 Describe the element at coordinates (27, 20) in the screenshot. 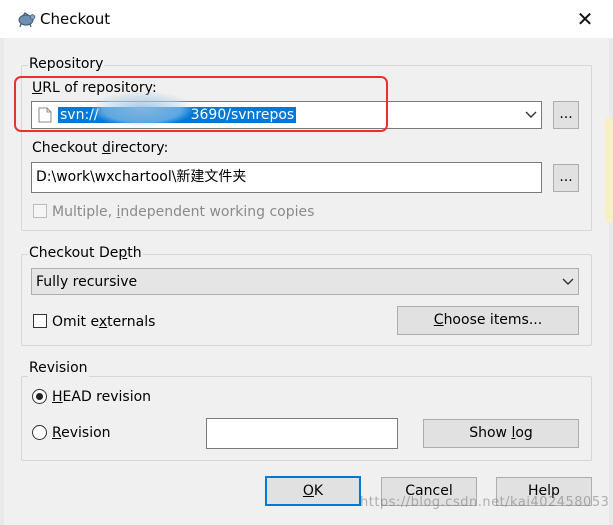

I see `tortoise-svn-icon` at that location.